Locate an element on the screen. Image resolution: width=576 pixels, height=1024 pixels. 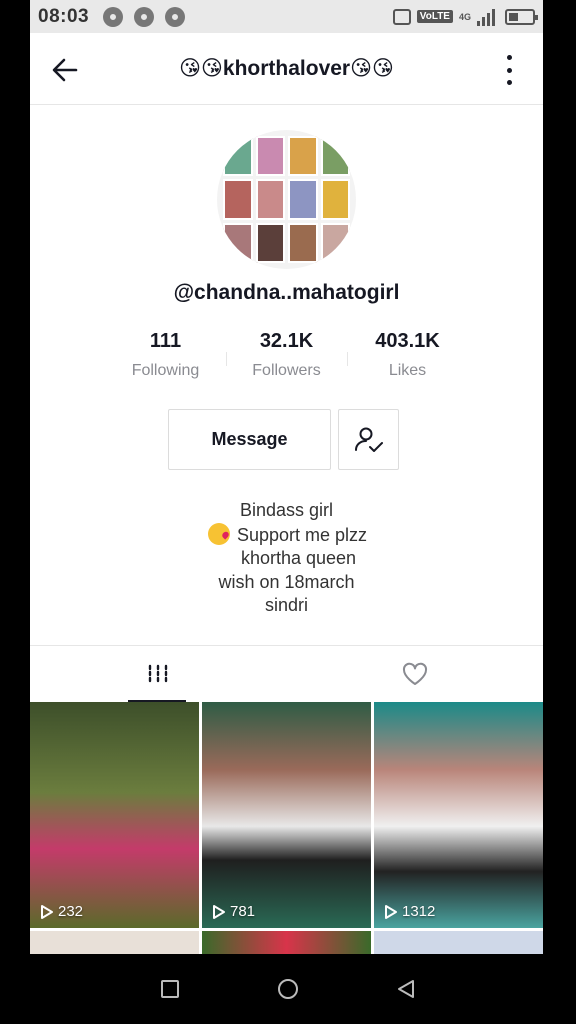
stat-likes: 403.1K Likes is located at coordinates (407, 355).